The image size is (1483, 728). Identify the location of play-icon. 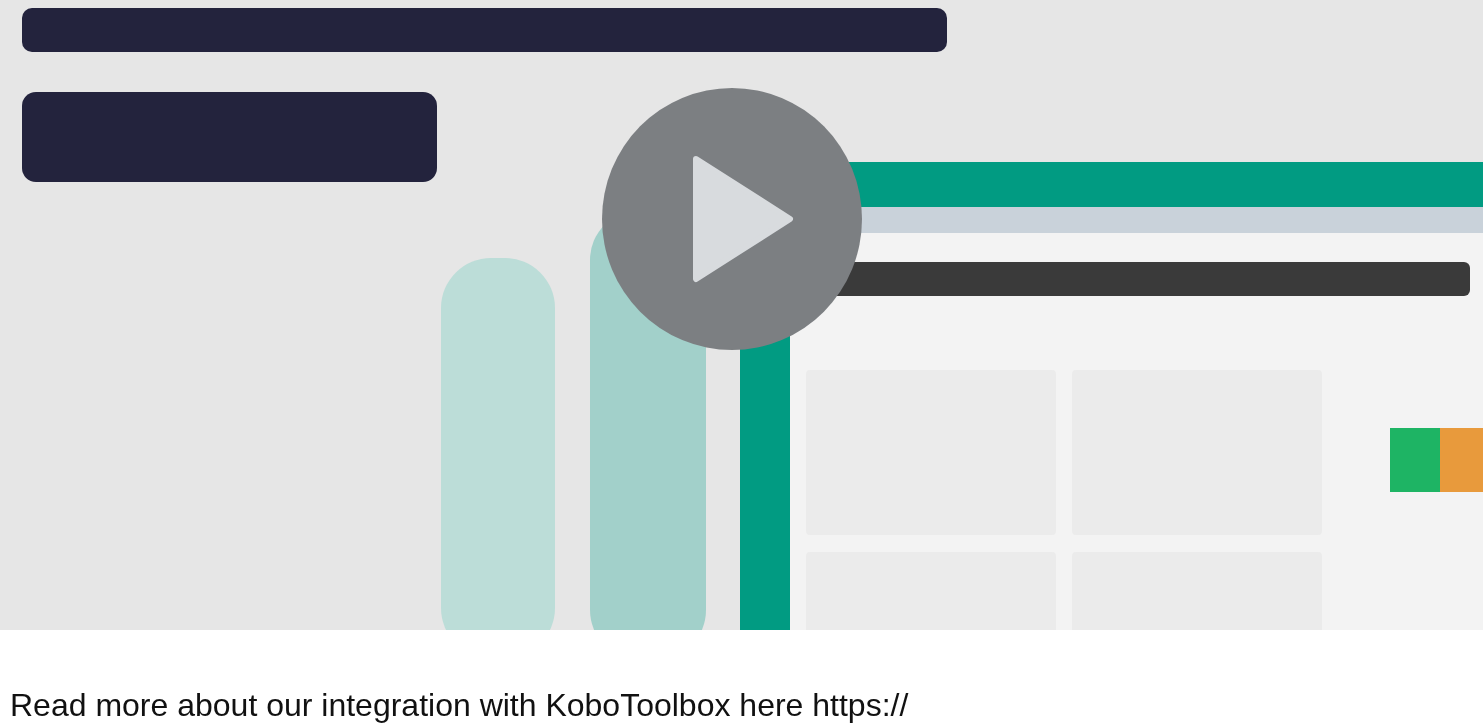
(743, 219).